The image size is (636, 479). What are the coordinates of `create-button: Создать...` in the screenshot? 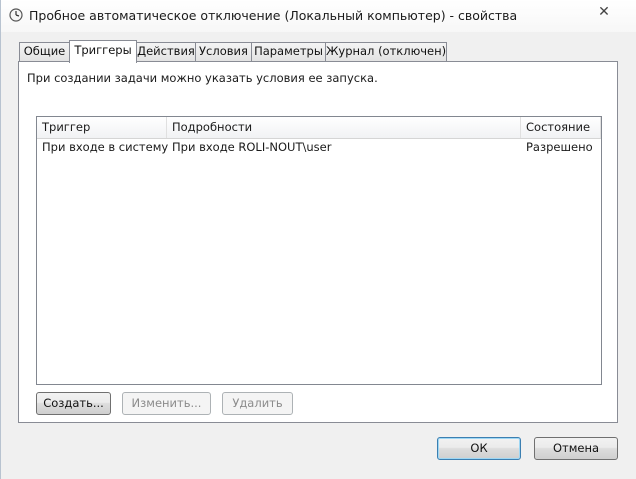 It's located at (73, 403).